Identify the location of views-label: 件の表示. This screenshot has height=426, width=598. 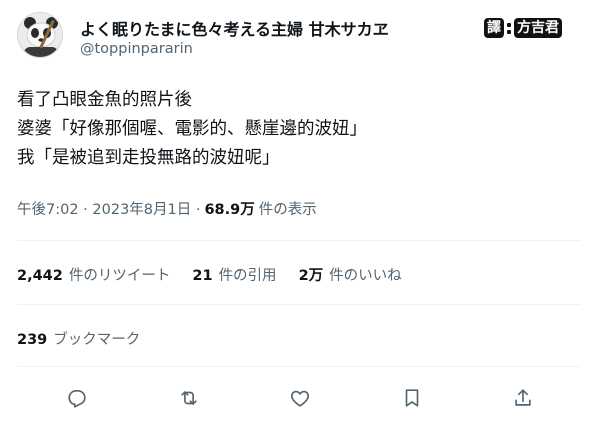
(287, 210).